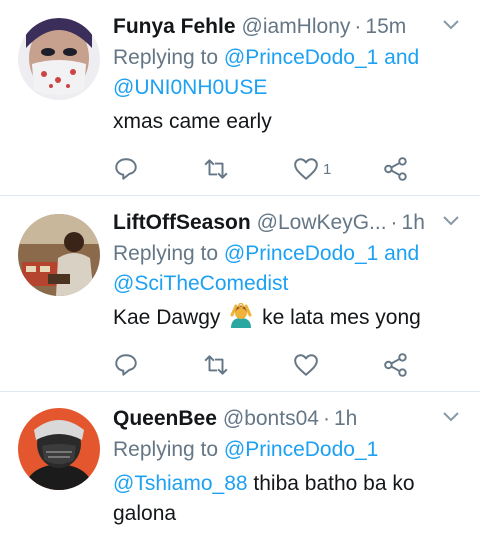 The image size is (480, 551). I want to click on mention-link: @Tshiamo_88, so click(180, 483).